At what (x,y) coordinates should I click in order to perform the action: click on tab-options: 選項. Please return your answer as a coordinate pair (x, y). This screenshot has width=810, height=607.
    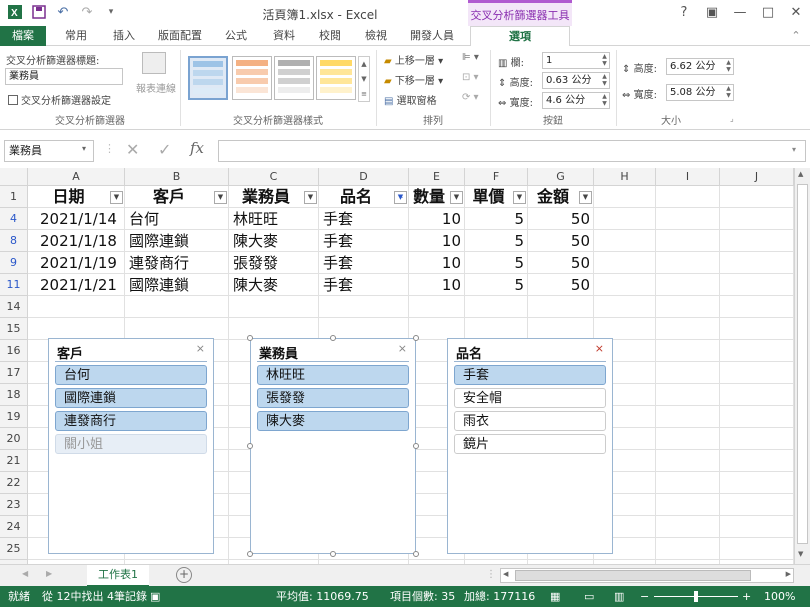
    Looking at the image, I should click on (520, 36).